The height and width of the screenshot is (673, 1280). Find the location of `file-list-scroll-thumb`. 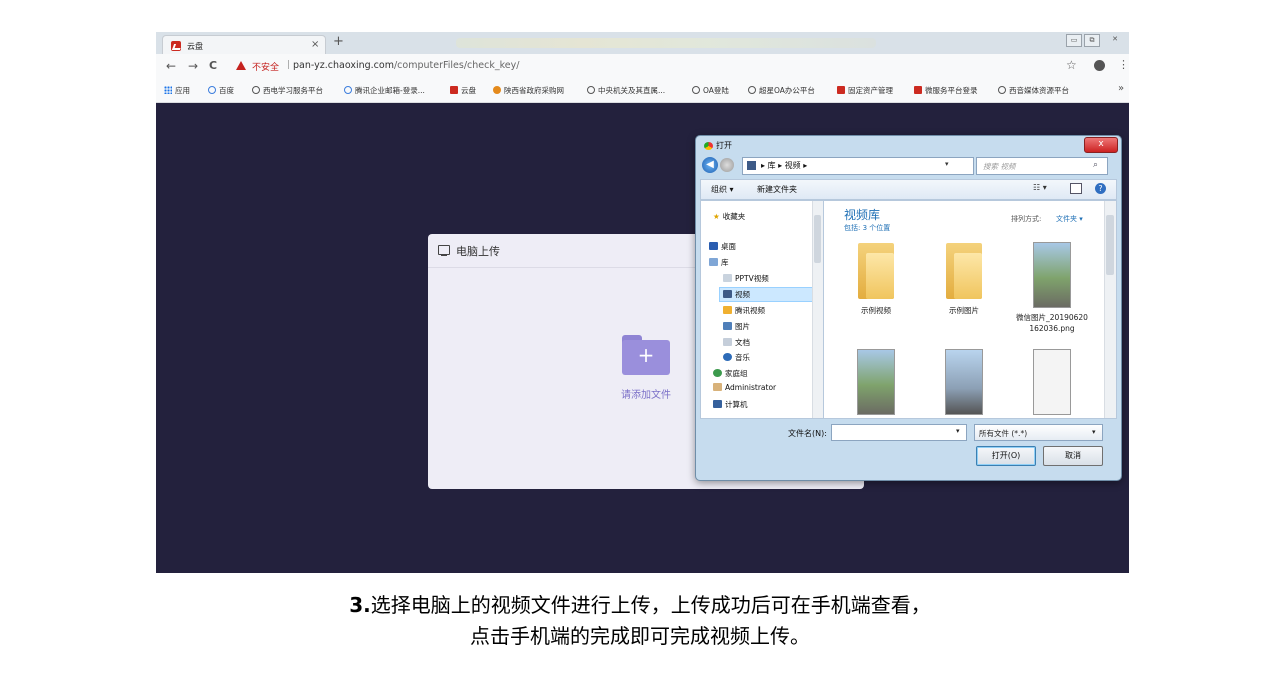

file-list-scroll-thumb is located at coordinates (1110, 245).